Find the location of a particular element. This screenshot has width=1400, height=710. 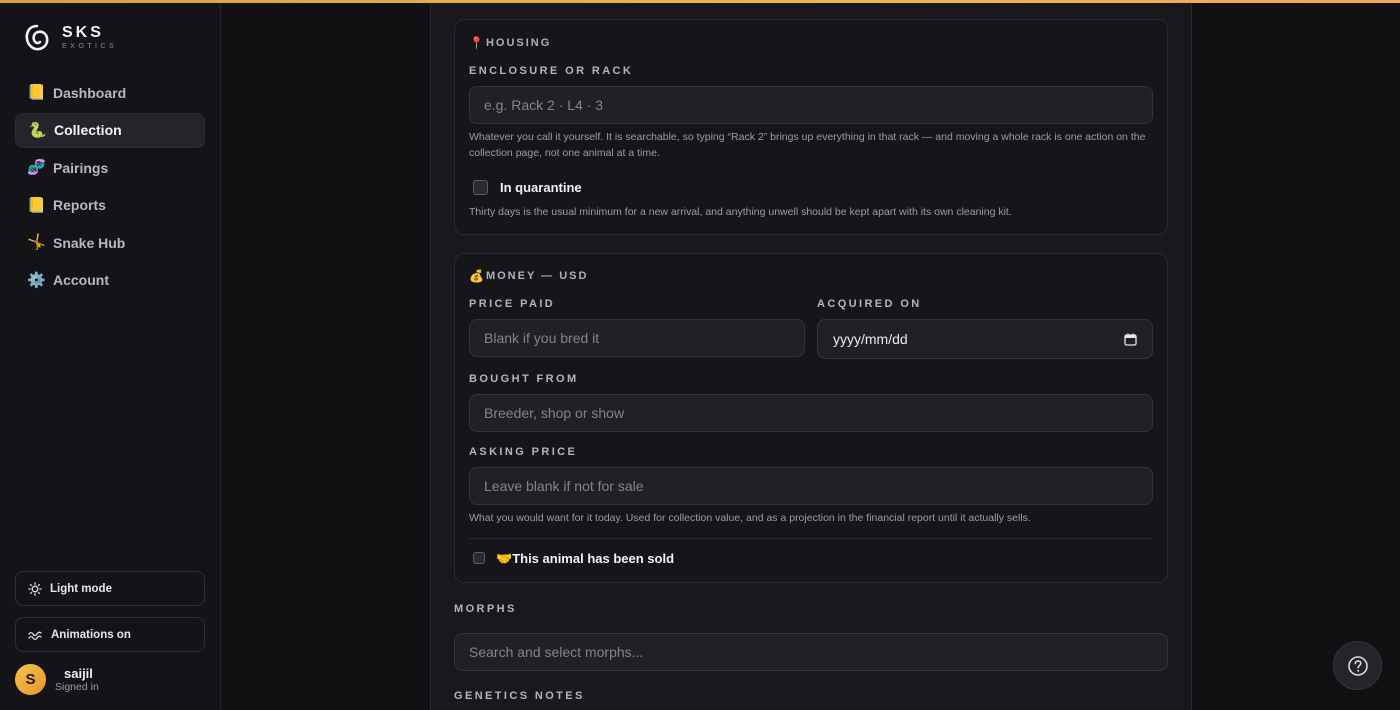

quarantine-checkbox is located at coordinates (480, 187).